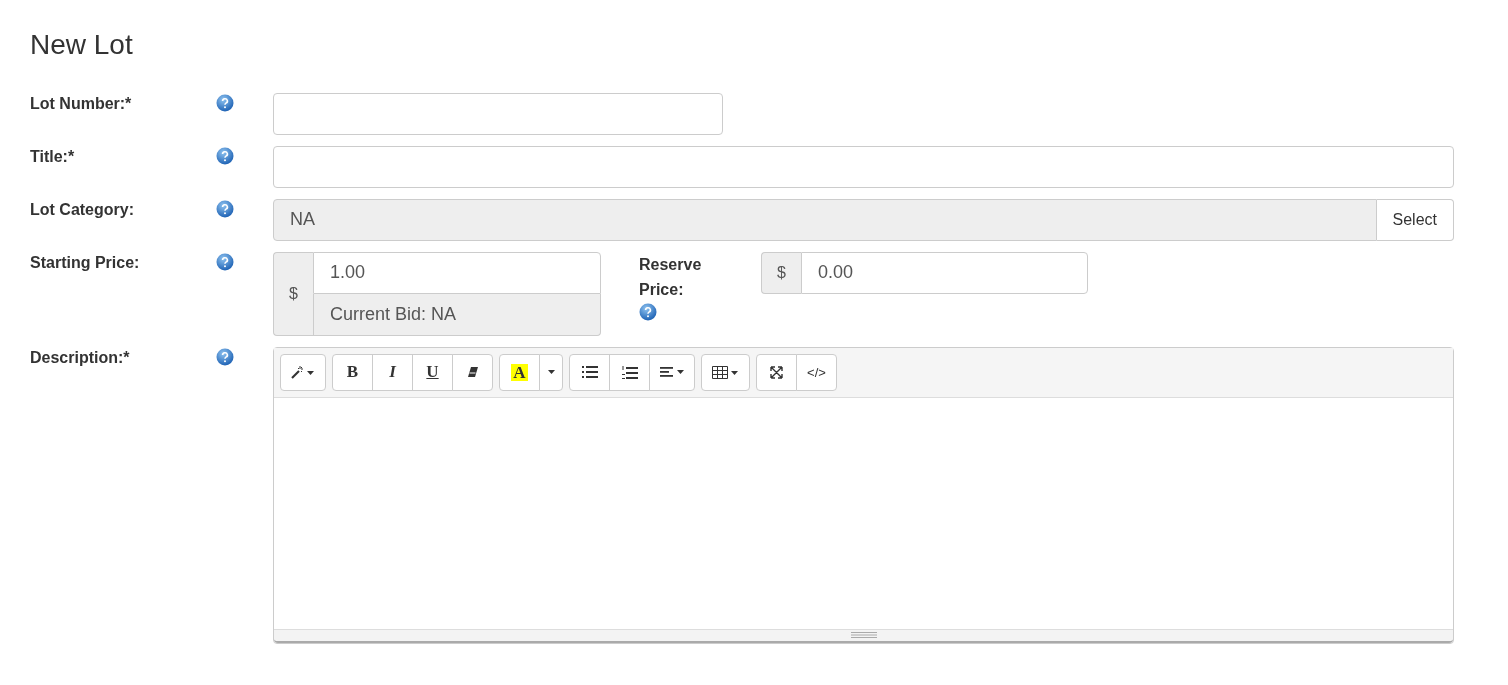  I want to click on table-icon, so click(725, 372).